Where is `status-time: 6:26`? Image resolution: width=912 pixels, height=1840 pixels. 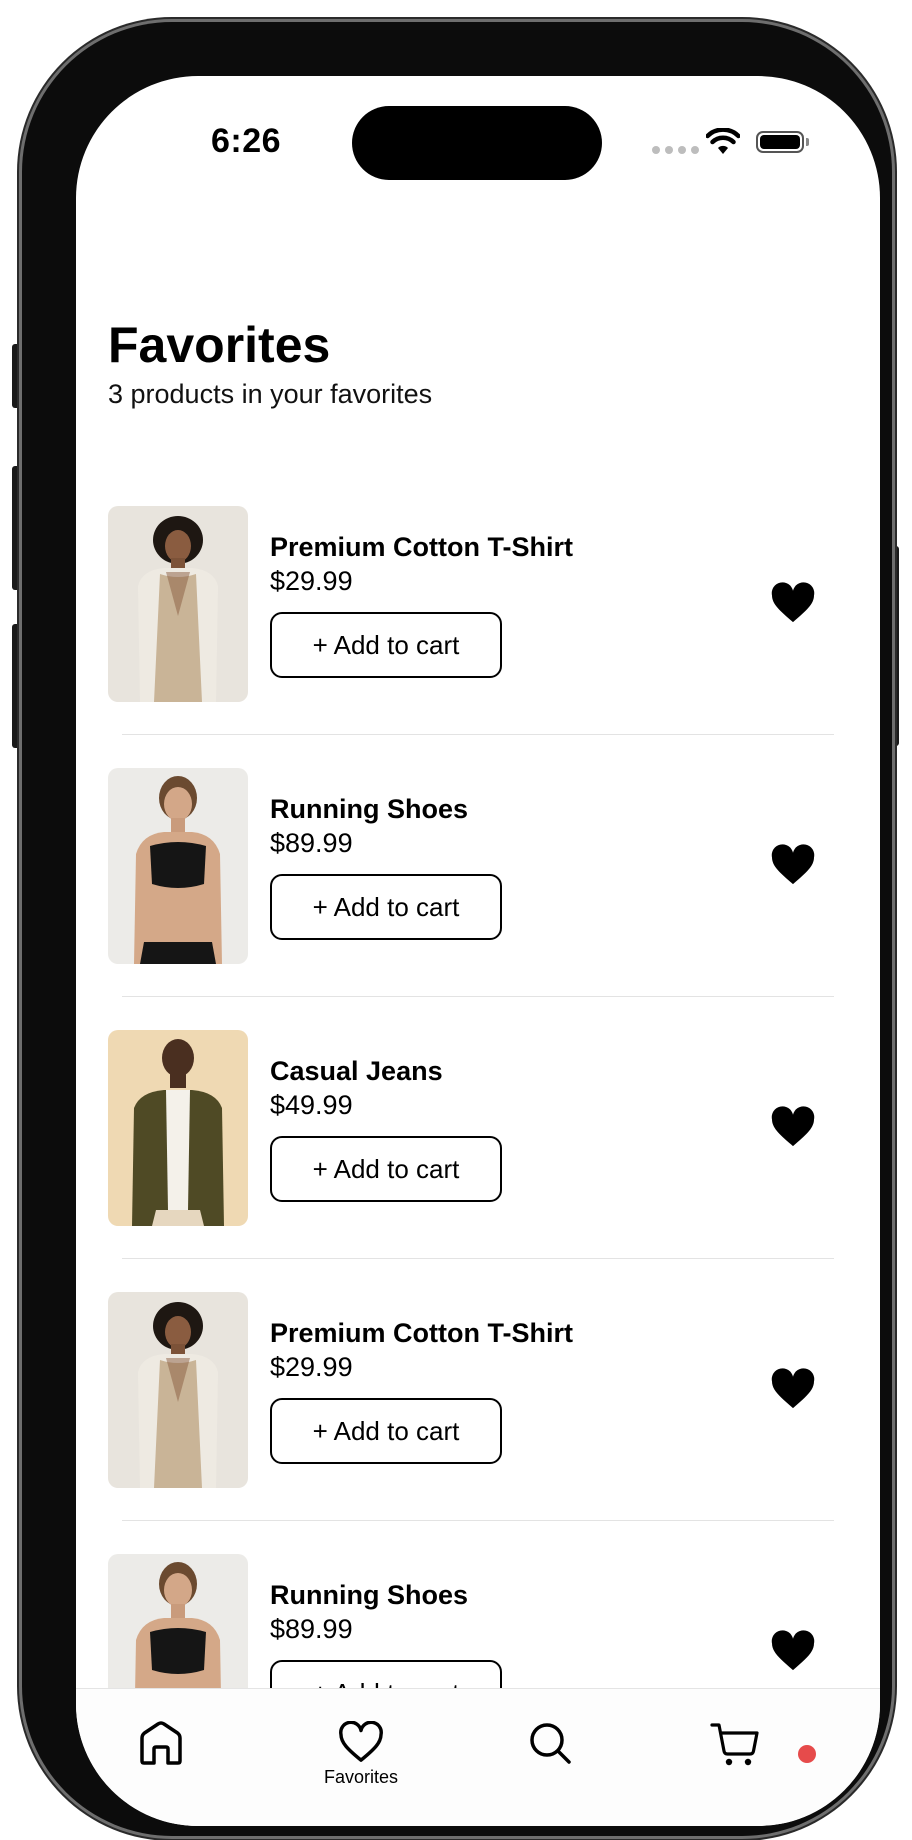
status-time: 6:26 is located at coordinates (246, 141).